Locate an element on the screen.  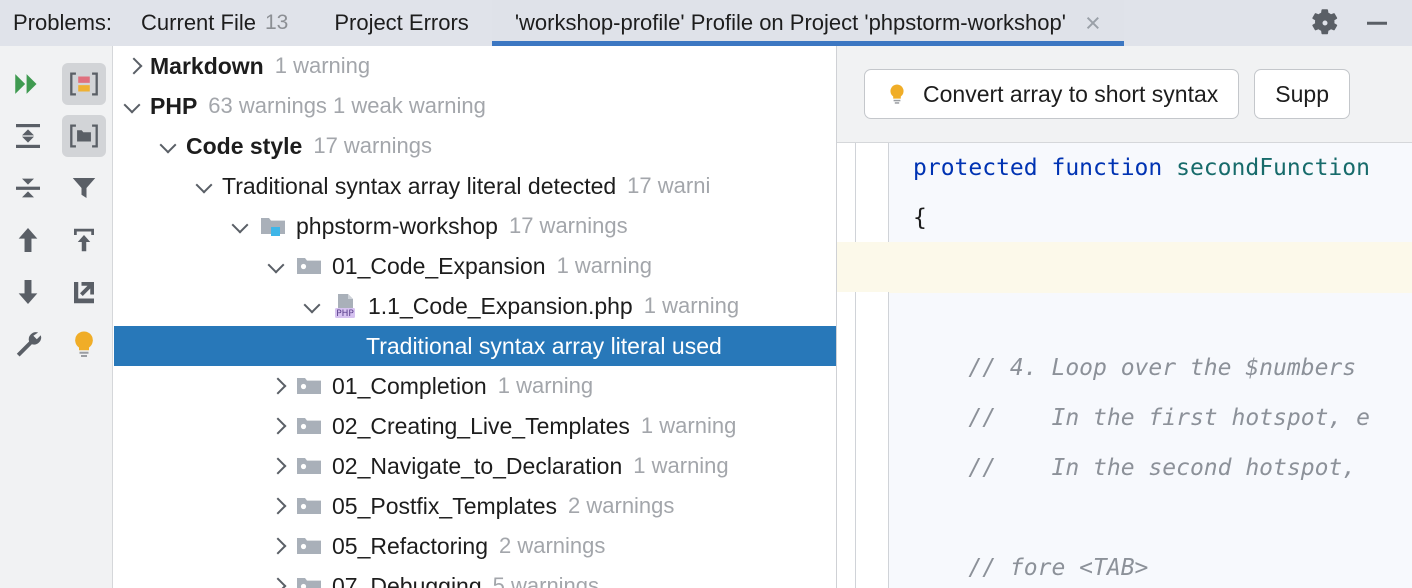
code-line: // fore <TAB> is located at coordinates (1150, 565).